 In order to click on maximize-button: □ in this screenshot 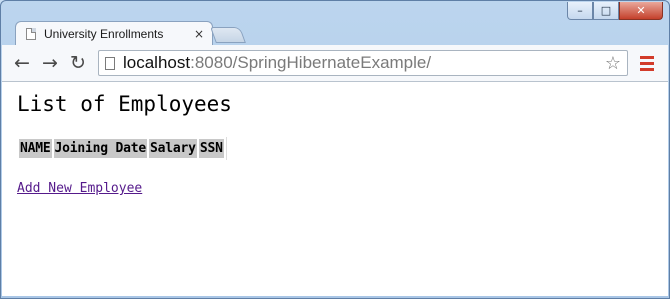, I will do `click(606, 11)`.